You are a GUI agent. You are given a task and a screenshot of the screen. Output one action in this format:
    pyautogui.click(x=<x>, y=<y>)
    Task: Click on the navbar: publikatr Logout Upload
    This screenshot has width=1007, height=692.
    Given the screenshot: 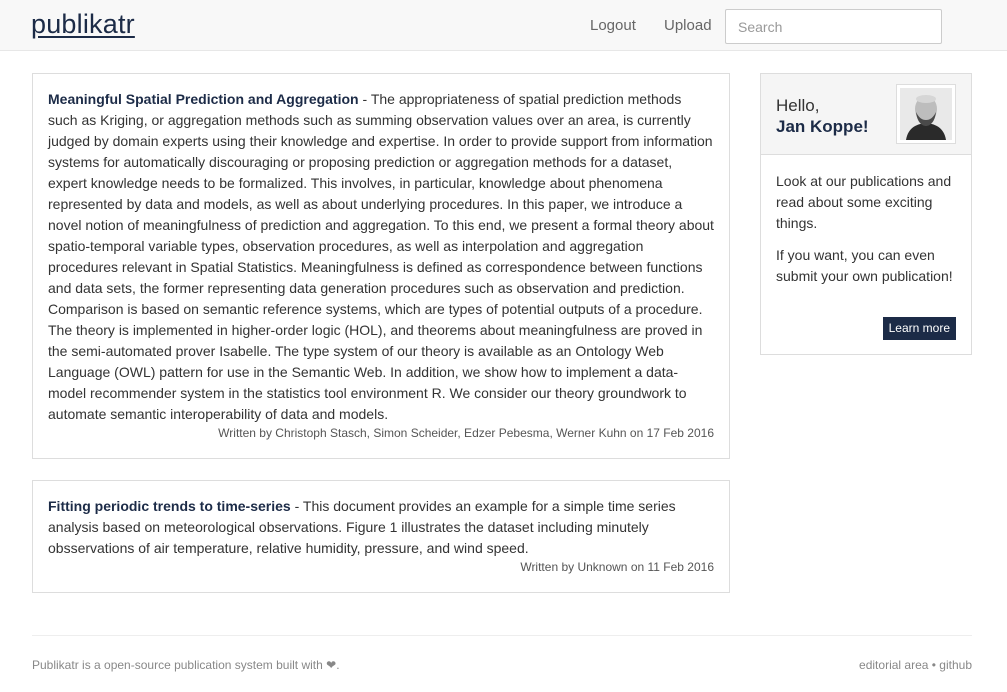 What is the action you would take?
    pyautogui.click(x=503, y=25)
    